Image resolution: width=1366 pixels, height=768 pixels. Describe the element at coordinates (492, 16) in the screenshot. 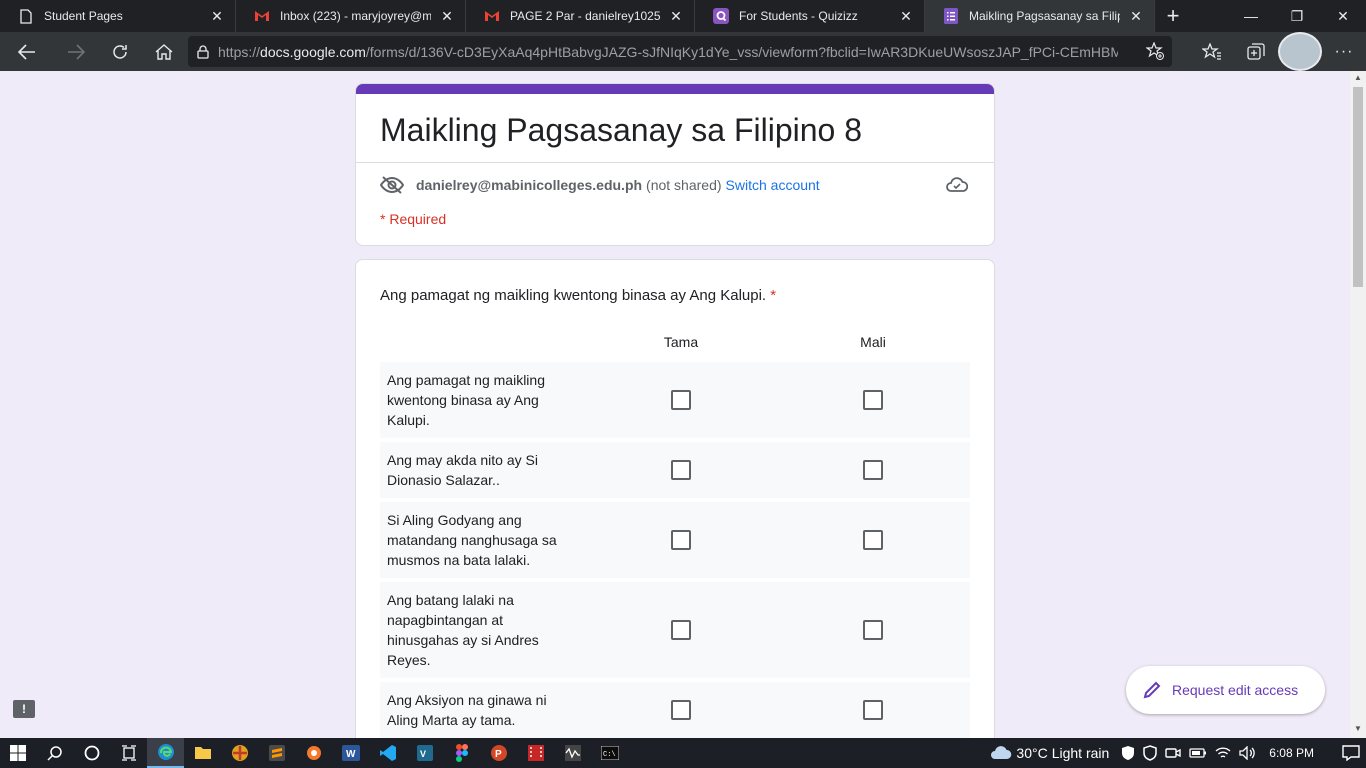

I see `gmail-icon` at that location.